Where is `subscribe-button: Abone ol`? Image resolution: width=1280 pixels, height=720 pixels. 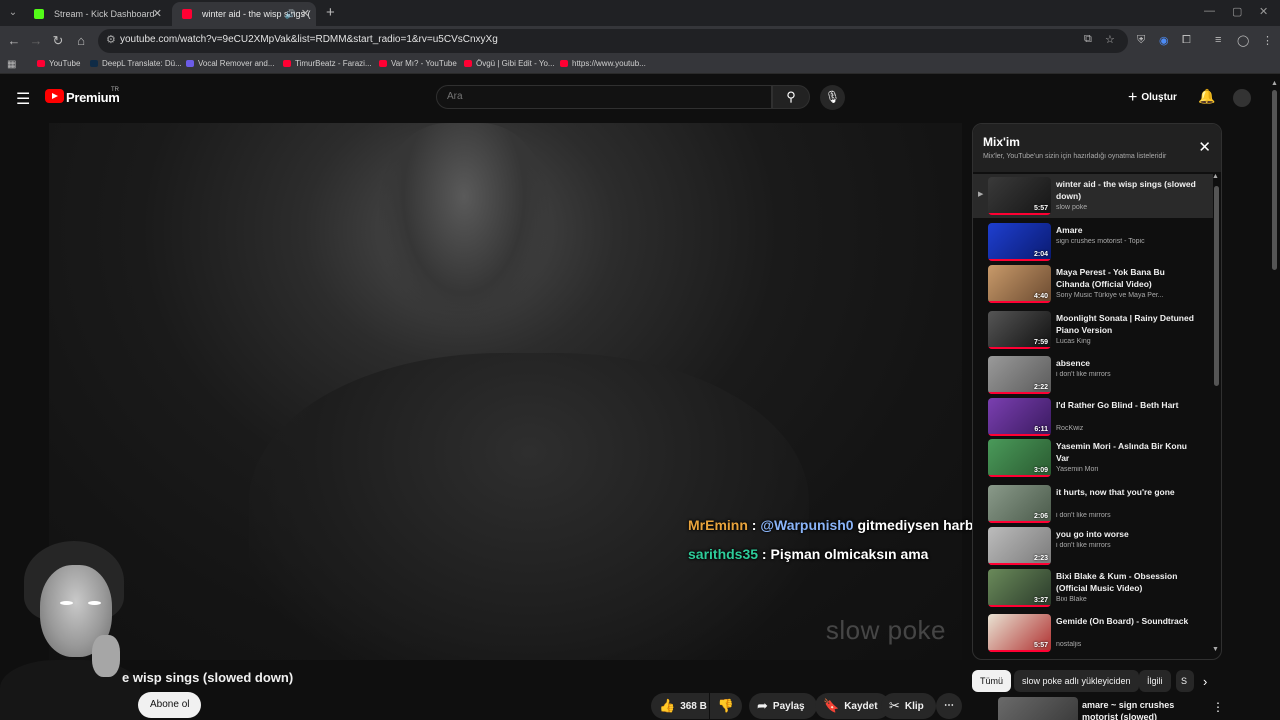 subscribe-button: Abone ol is located at coordinates (170, 705).